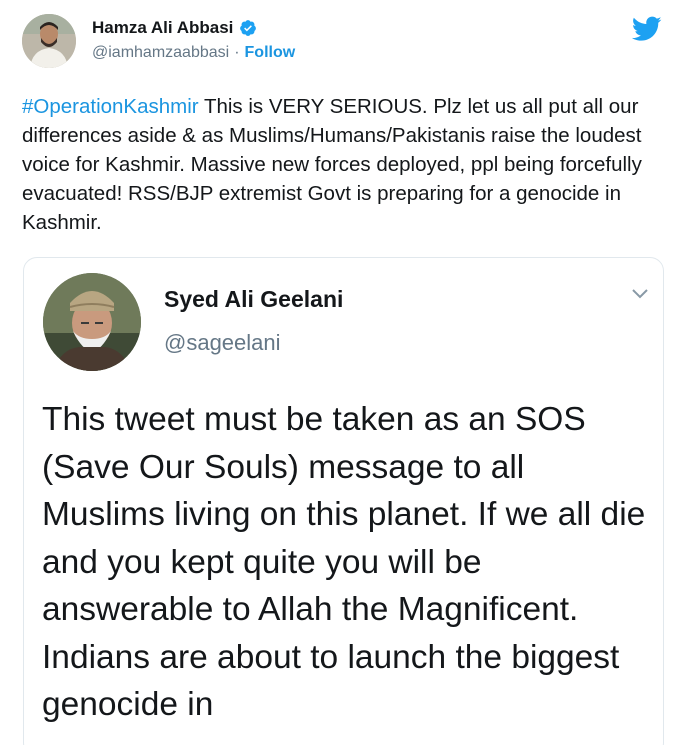 The width and height of the screenshot is (683, 745). What do you see at coordinates (222, 343) in the screenshot?
I see `quoted-author-handle: @sageelani` at bounding box center [222, 343].